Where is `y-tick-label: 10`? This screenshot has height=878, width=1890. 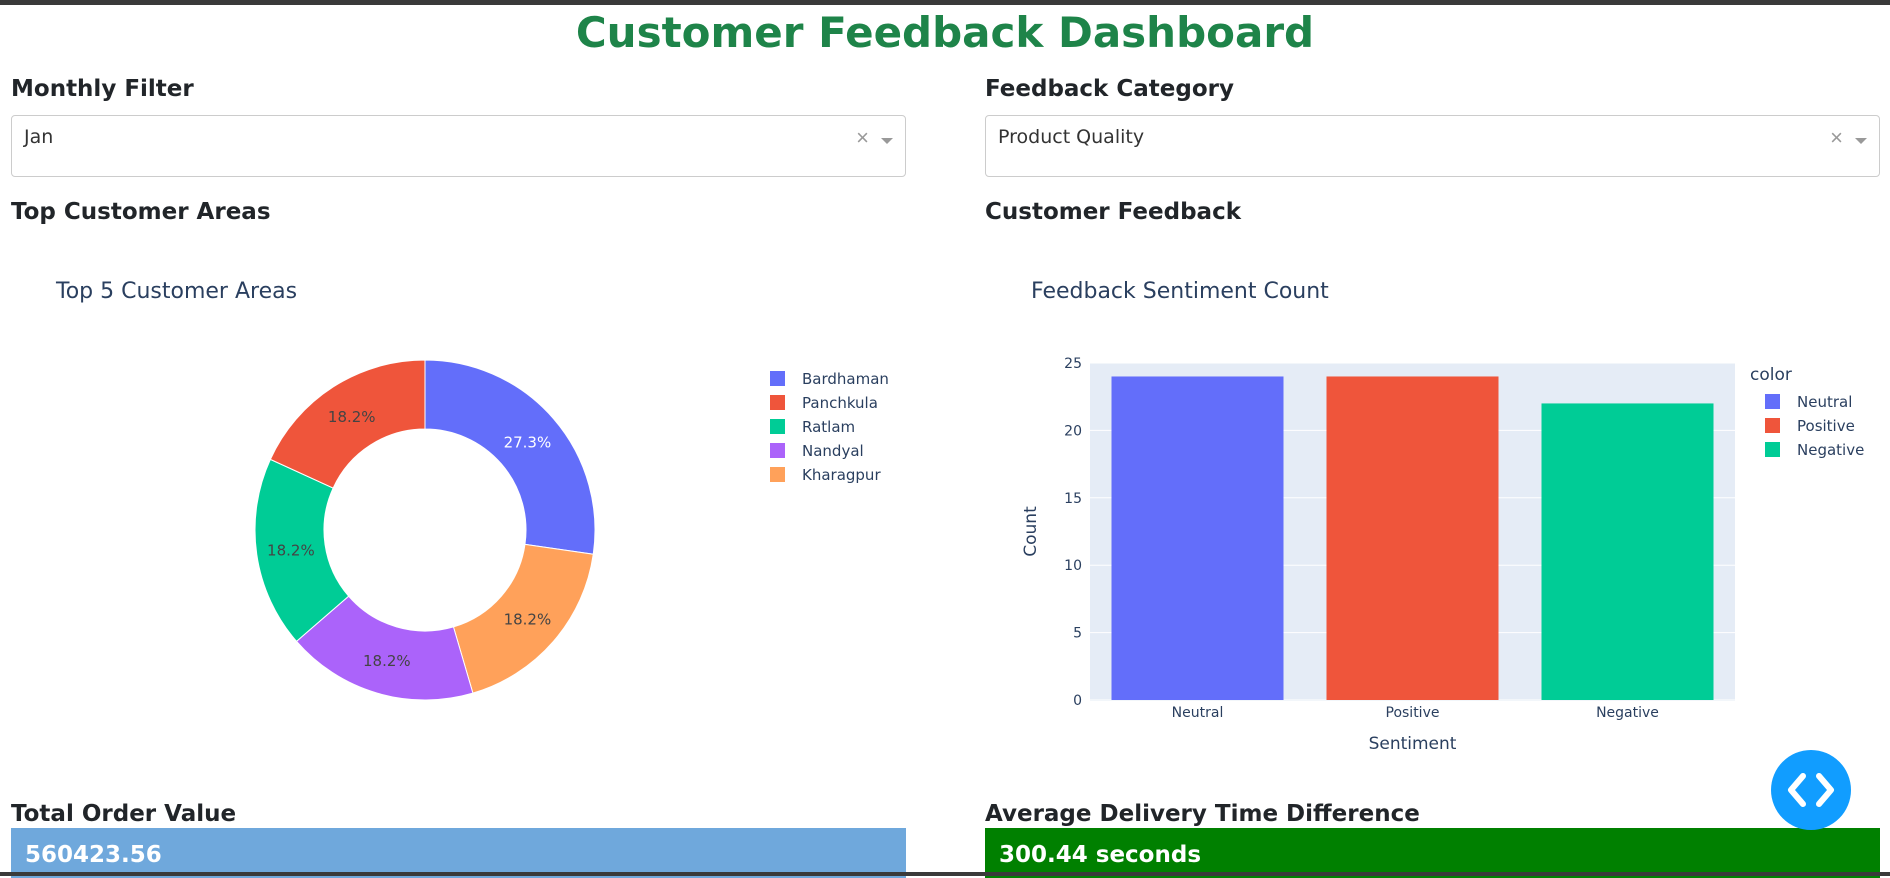
y-tick-label: 10 is located at coordinates (1073, 566).